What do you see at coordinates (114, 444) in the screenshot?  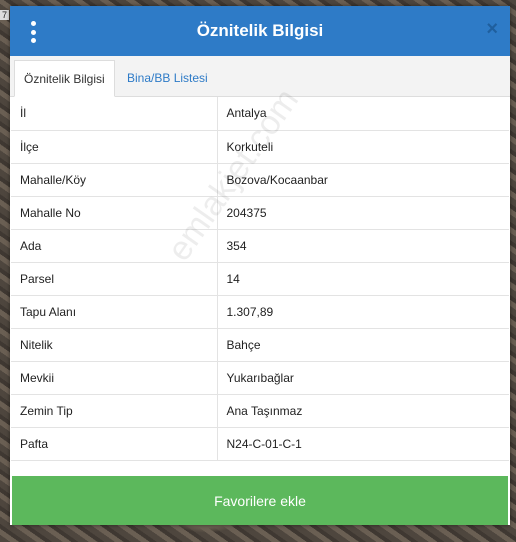 I see `attribute-label: Pafta` at bounding box center [114, 444].